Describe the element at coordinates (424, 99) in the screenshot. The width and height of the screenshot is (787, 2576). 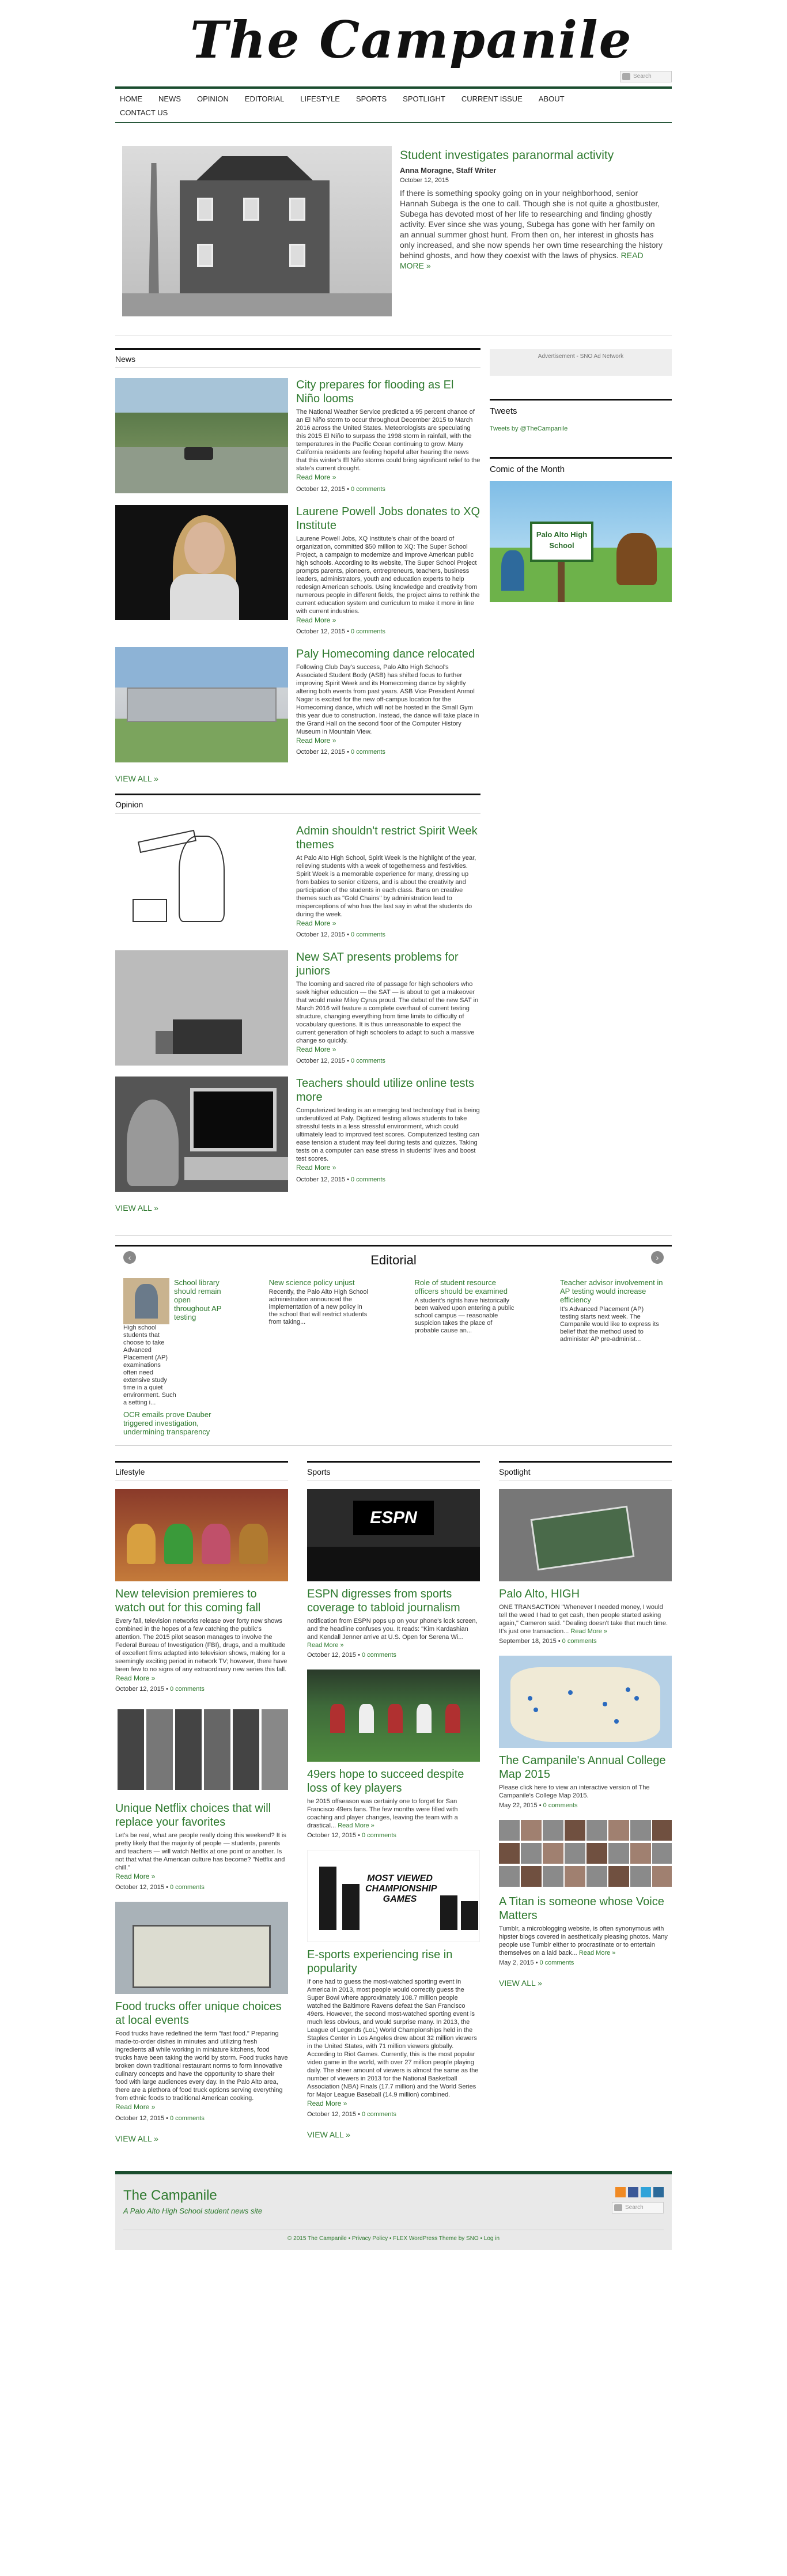
I see `nav-item-spotlight: Spotlight` at that location.